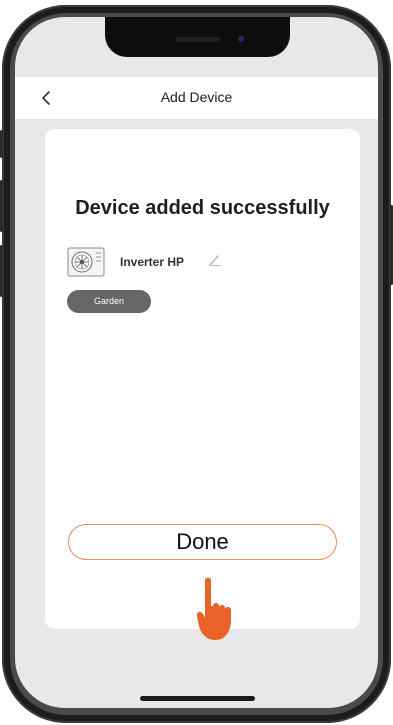 This screenshot has width=393, height=725. Describe the element at coordinates (197, 262) in the screenshot. I see `device-row: Inverter HP` at that location.